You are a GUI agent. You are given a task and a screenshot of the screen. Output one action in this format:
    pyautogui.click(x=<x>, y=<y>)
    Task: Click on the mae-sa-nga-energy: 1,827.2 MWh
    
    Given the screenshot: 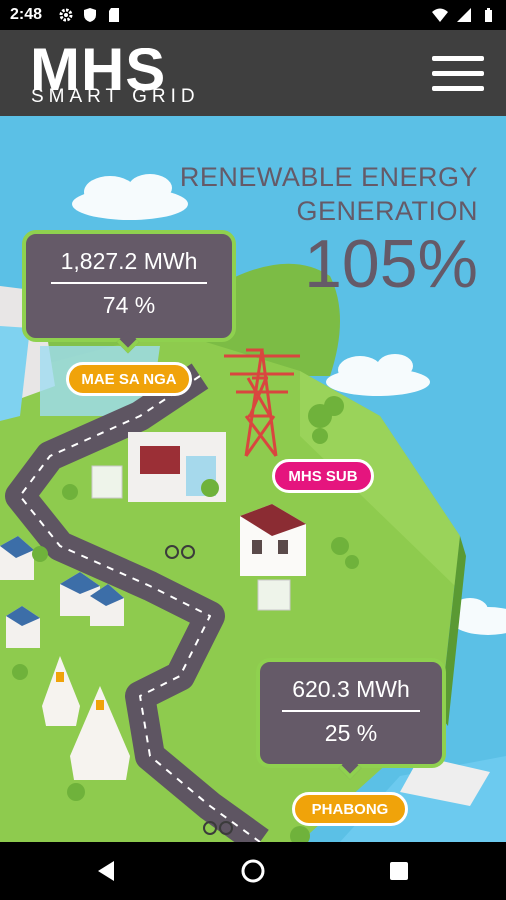 What is the action you would take?
    pyautogui.click(x=129, y=261)
    